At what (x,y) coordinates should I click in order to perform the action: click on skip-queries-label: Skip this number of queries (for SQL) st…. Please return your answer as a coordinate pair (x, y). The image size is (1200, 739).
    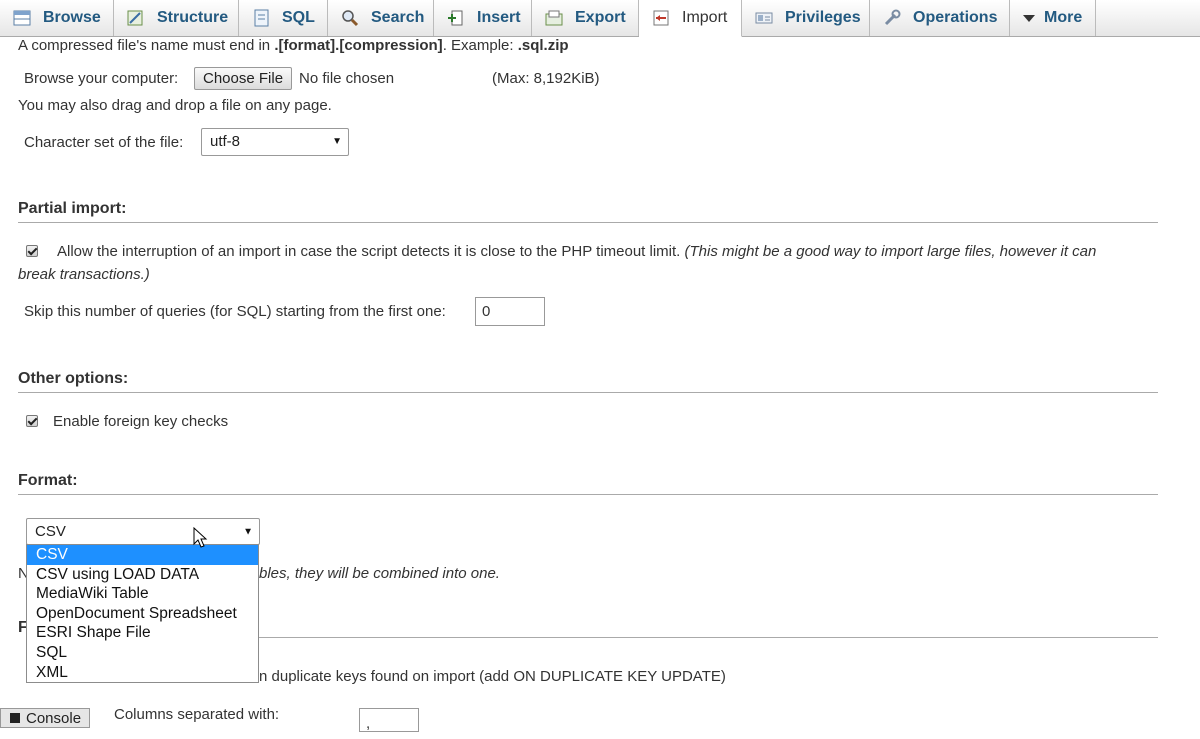
    Looking at the image, I should click on (235, 311).